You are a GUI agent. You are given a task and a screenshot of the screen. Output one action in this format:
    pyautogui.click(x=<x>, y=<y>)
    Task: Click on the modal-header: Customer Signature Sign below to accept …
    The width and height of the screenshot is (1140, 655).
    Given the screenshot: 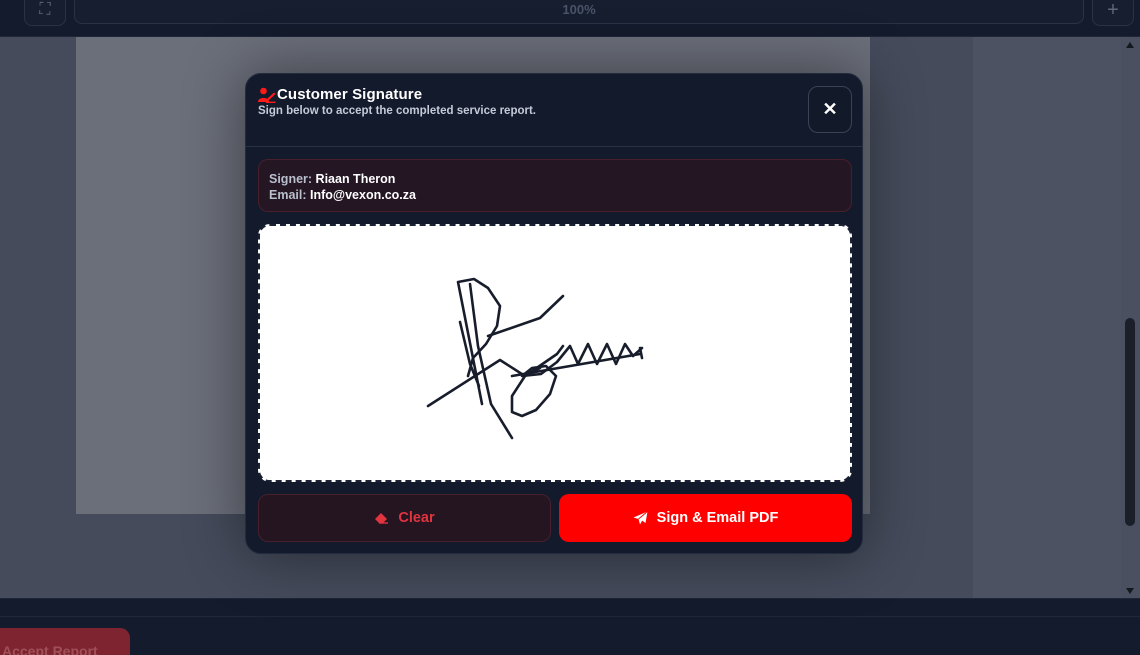 What is the action you would take?
    pyautogui.click(x=554, y=110)
    